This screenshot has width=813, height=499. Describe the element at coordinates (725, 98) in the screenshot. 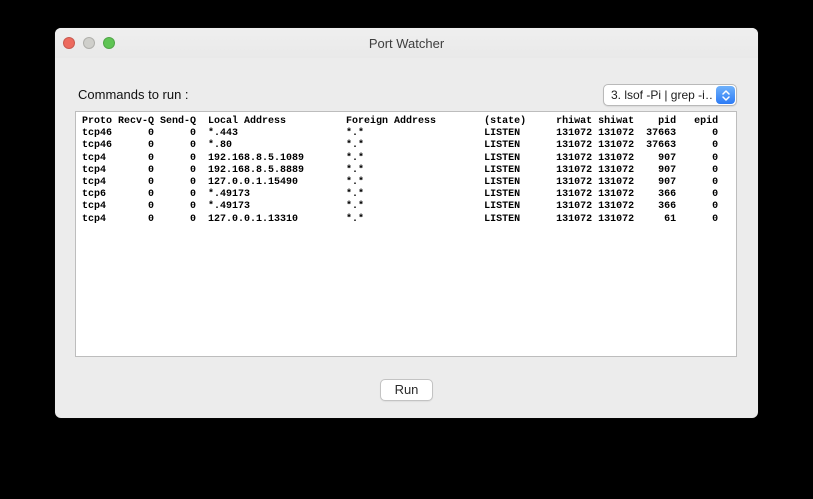

I see `chevron-down-icon` at that location.